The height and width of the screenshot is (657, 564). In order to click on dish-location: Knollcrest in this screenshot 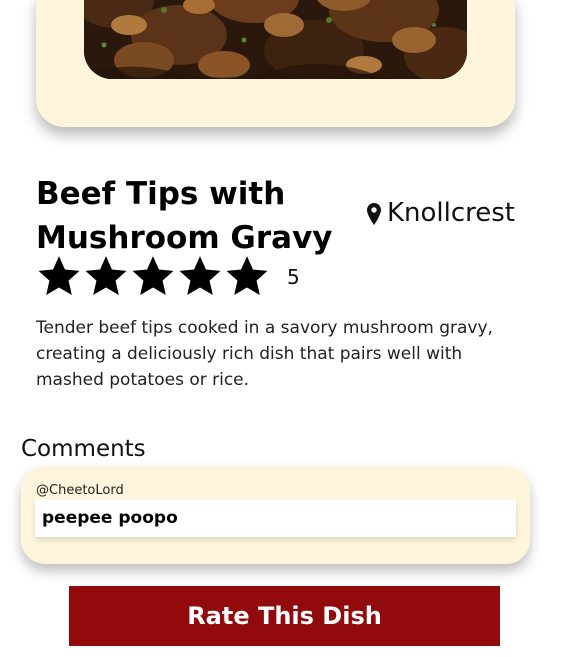, I will do `click(440, 213)`.